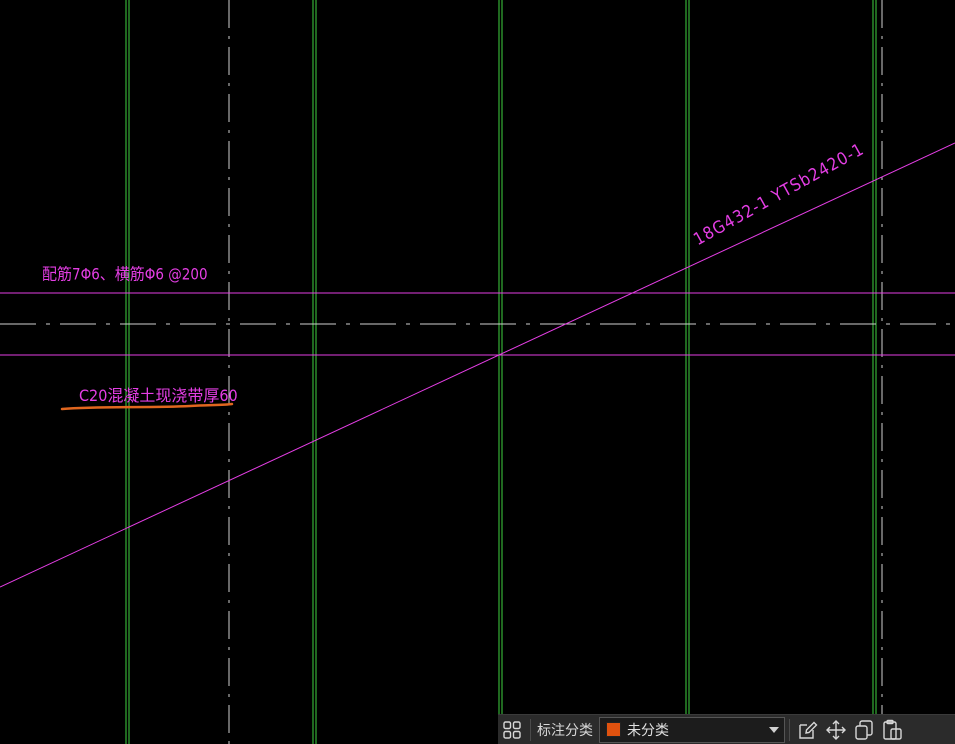 The height and width of the screenshot is (744, 955). Describe the element at coordinates (158, 395) in the screenshot. I see `concrete-annotation: C20混凝土现浇带厚60` at that location.